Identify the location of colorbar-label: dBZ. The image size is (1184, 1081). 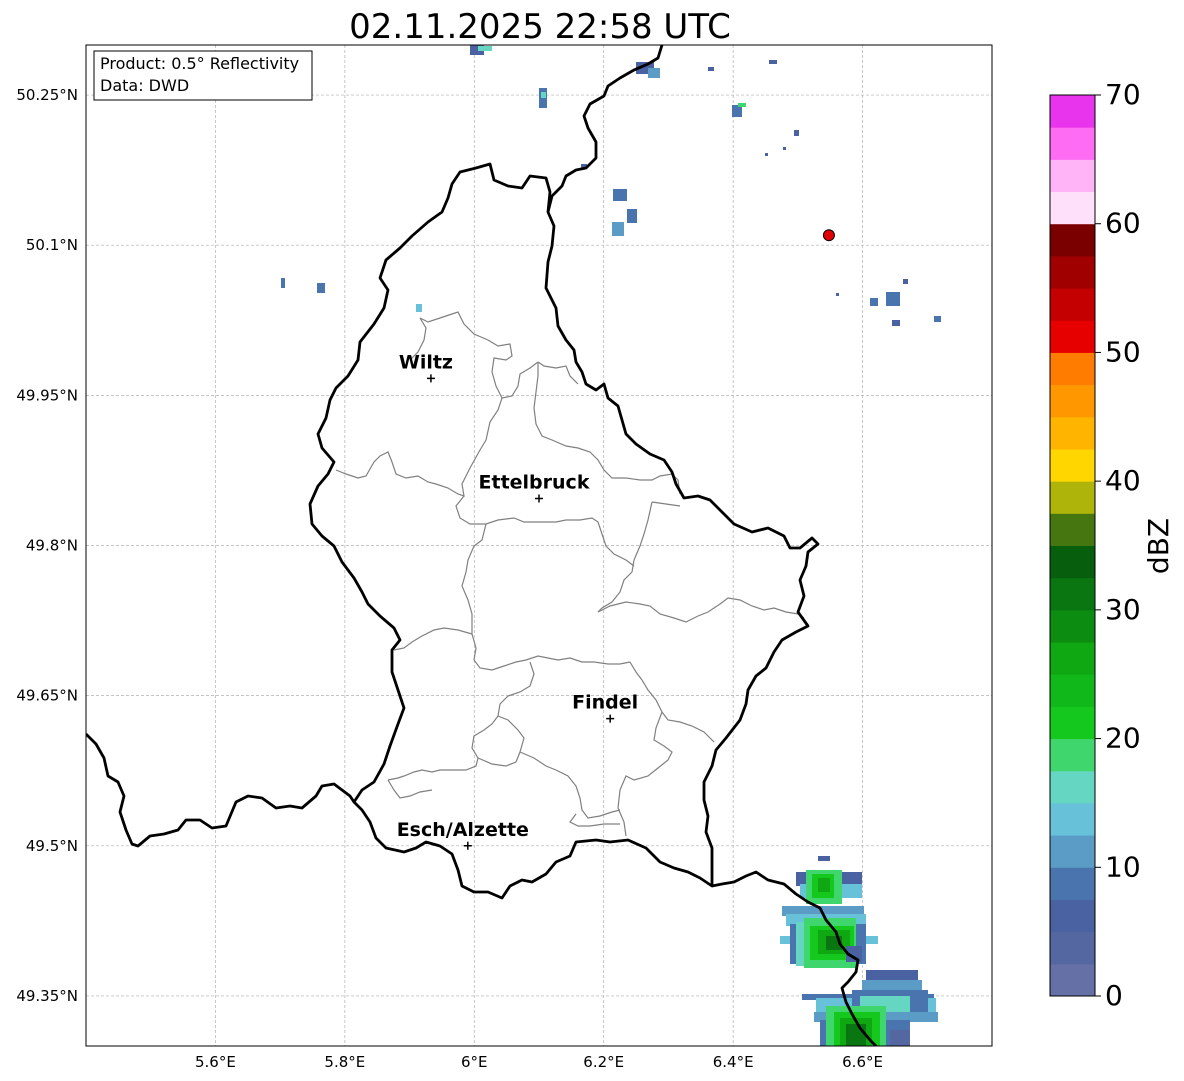
(1158, 546).